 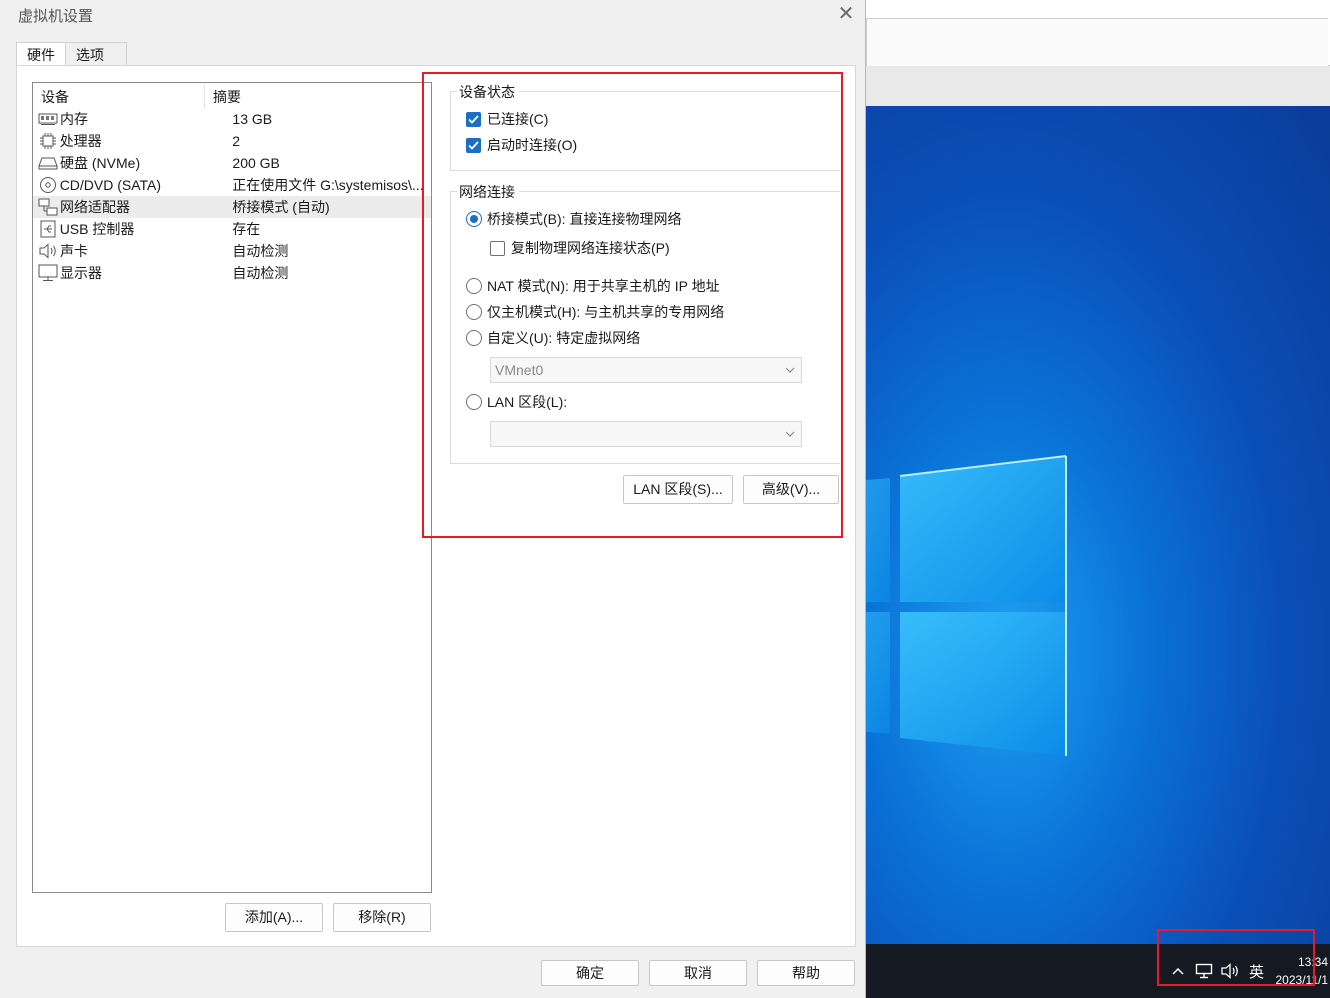 What do you see at coordinates (252, 119) in the screenshot?
I see `device-summary: 13 GB` at bounding box center [252, 119].